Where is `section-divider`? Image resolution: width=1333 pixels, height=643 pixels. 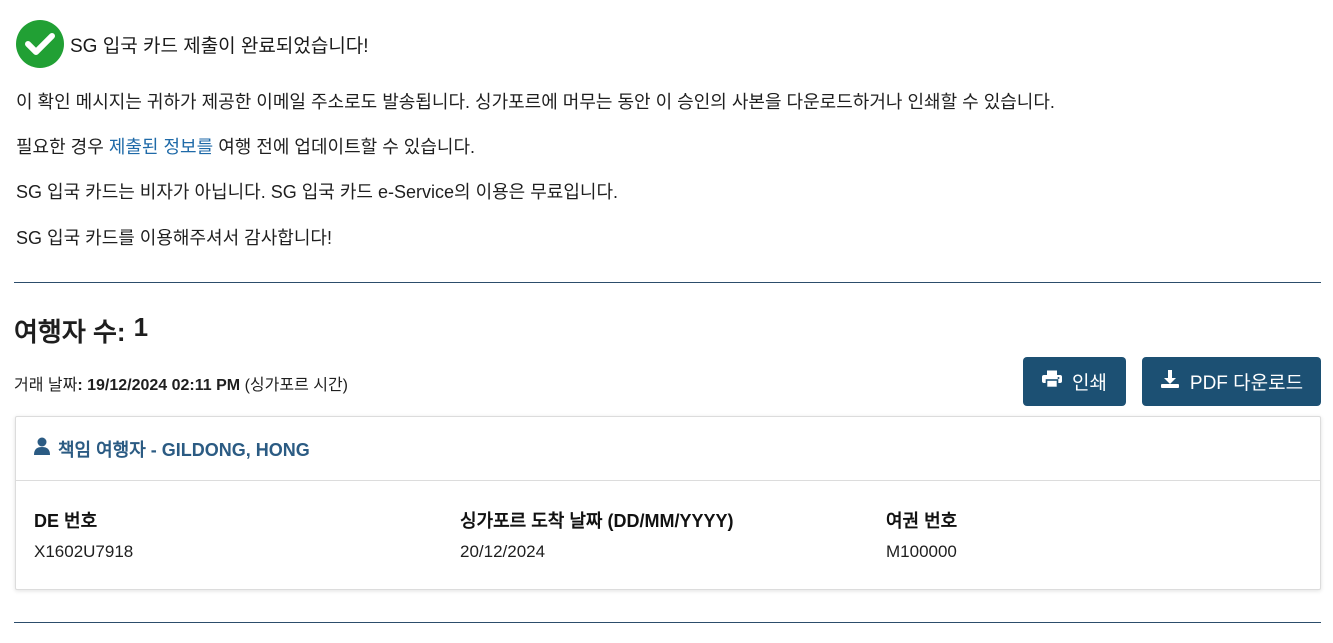
section-divider is located at coordinates (667, 282).